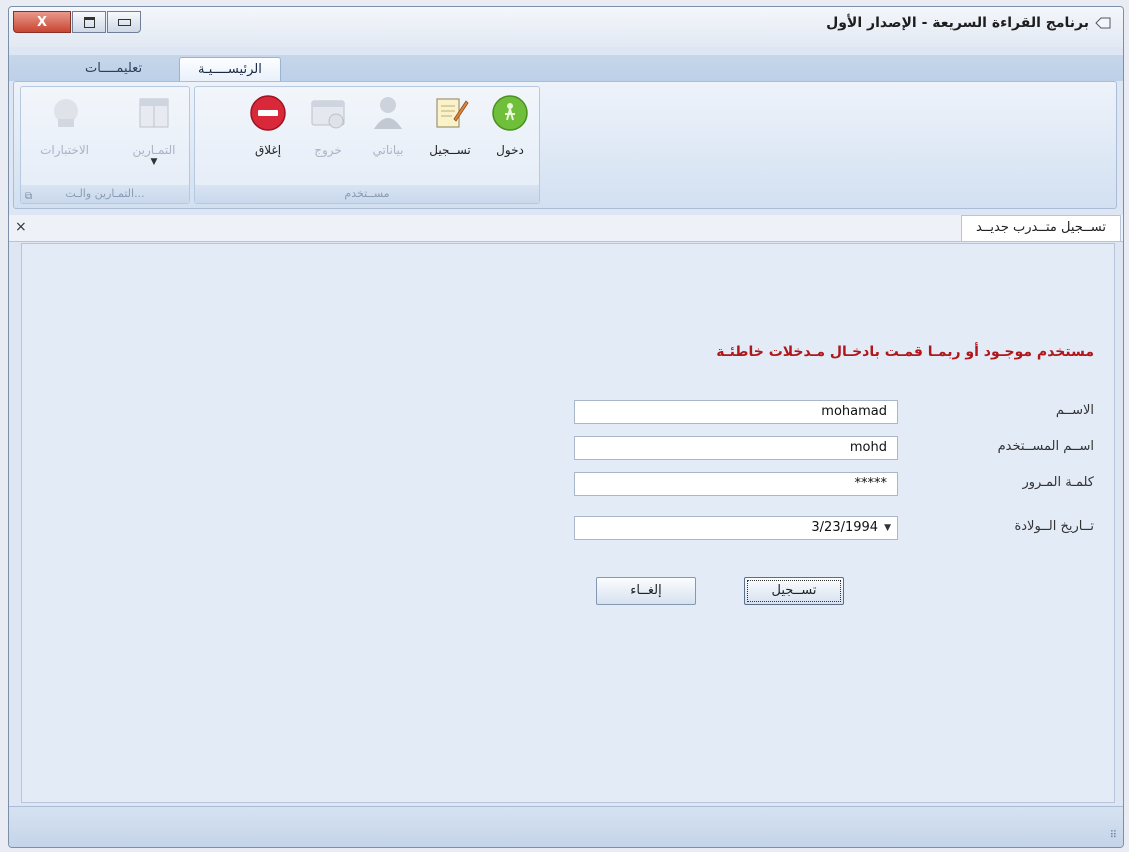  Describe the element at coordinates (367, 194) in the screenshot. I see `ribbon-group-user-label: مســتخدم` at that location.